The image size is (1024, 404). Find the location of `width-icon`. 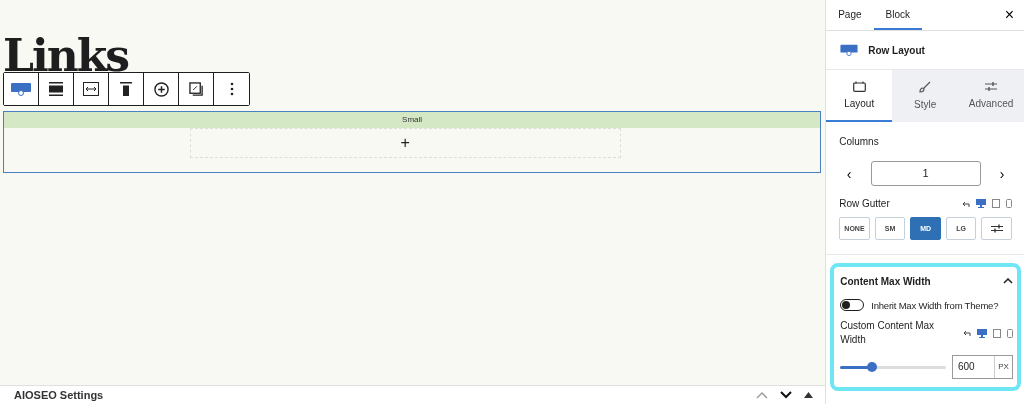

width-icon is located at coordinates (91, 89).